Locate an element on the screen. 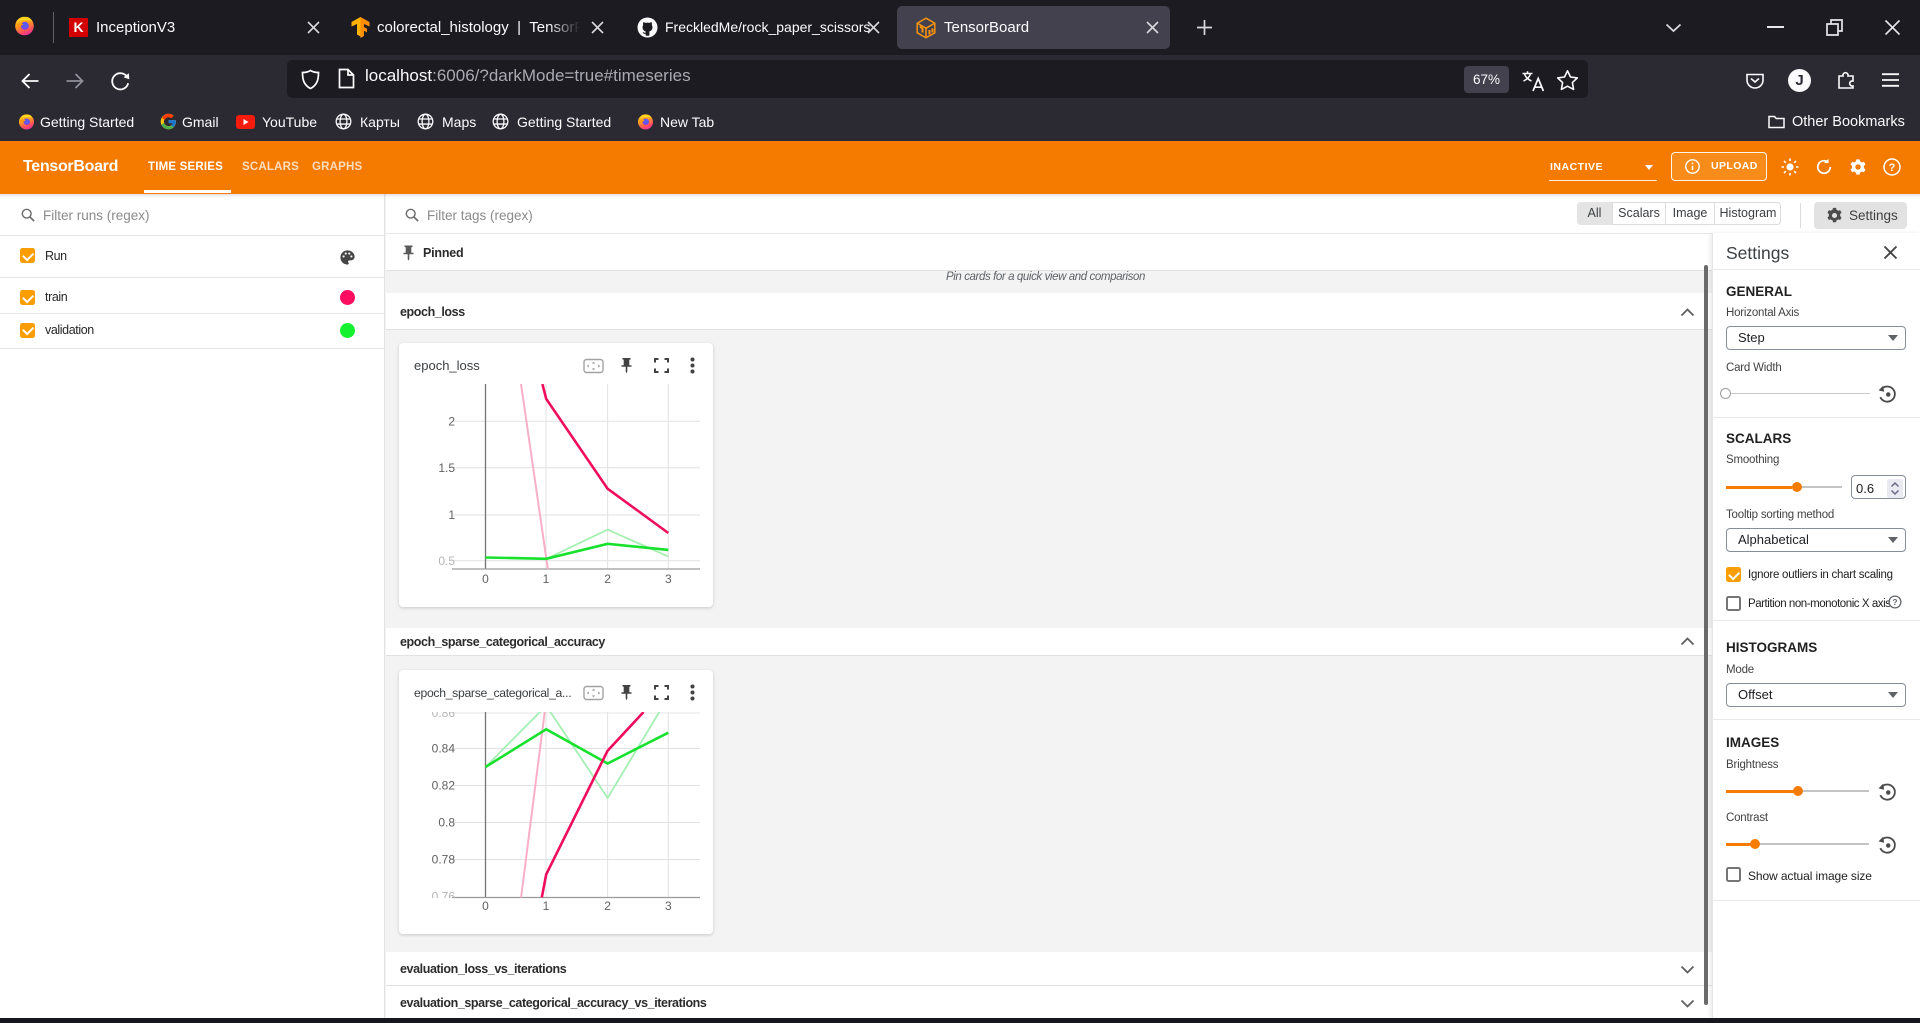  svg-text: 0.8 is located at coordinates (446, 823).